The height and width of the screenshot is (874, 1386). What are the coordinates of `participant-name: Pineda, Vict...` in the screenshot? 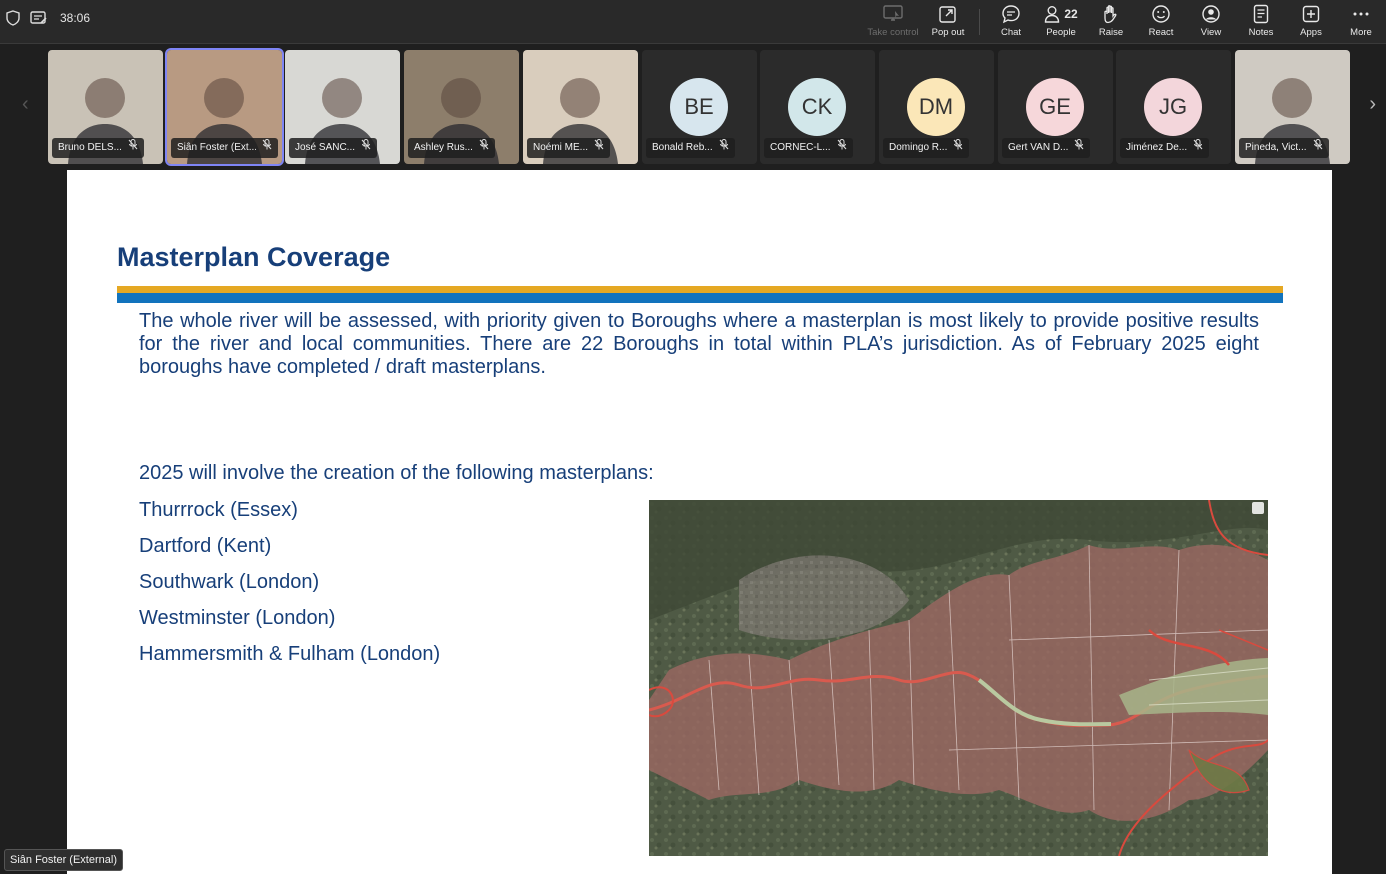 It's located at (1276, 147).